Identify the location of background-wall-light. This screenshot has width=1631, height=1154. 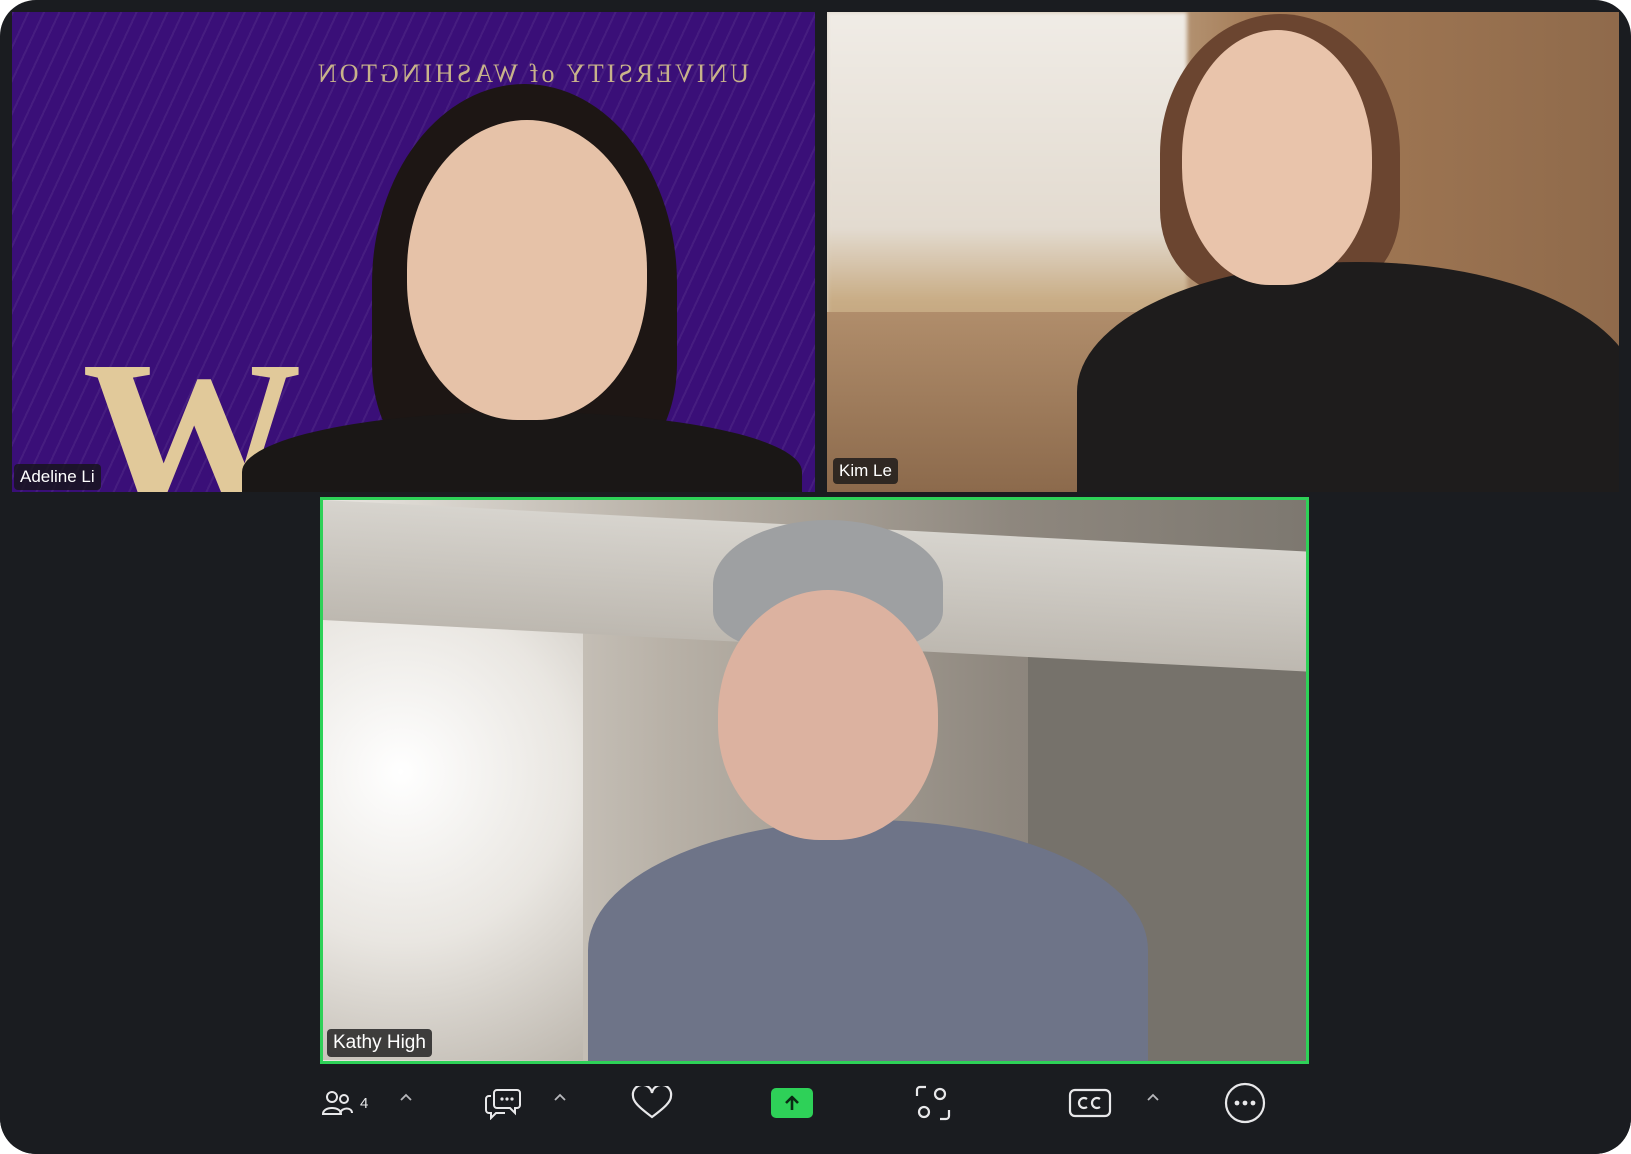
(453, 820).